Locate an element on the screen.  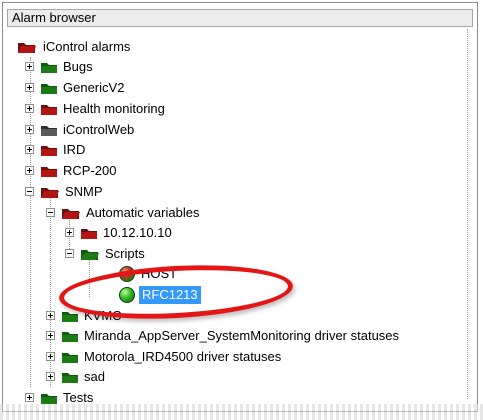
tree-item-label: SNMP is located at coordinates (84, 191).